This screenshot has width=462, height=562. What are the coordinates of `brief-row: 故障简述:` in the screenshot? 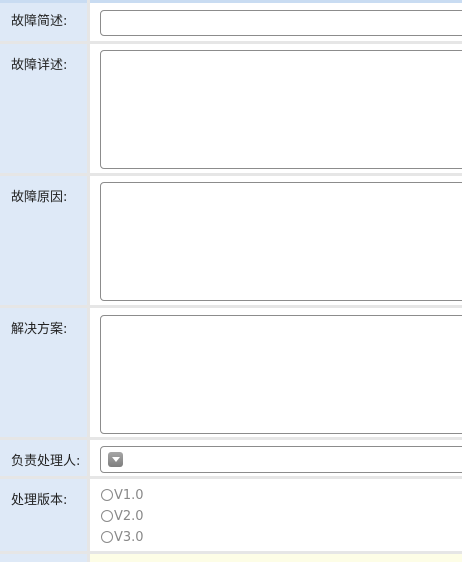 It's located at (231, 20).